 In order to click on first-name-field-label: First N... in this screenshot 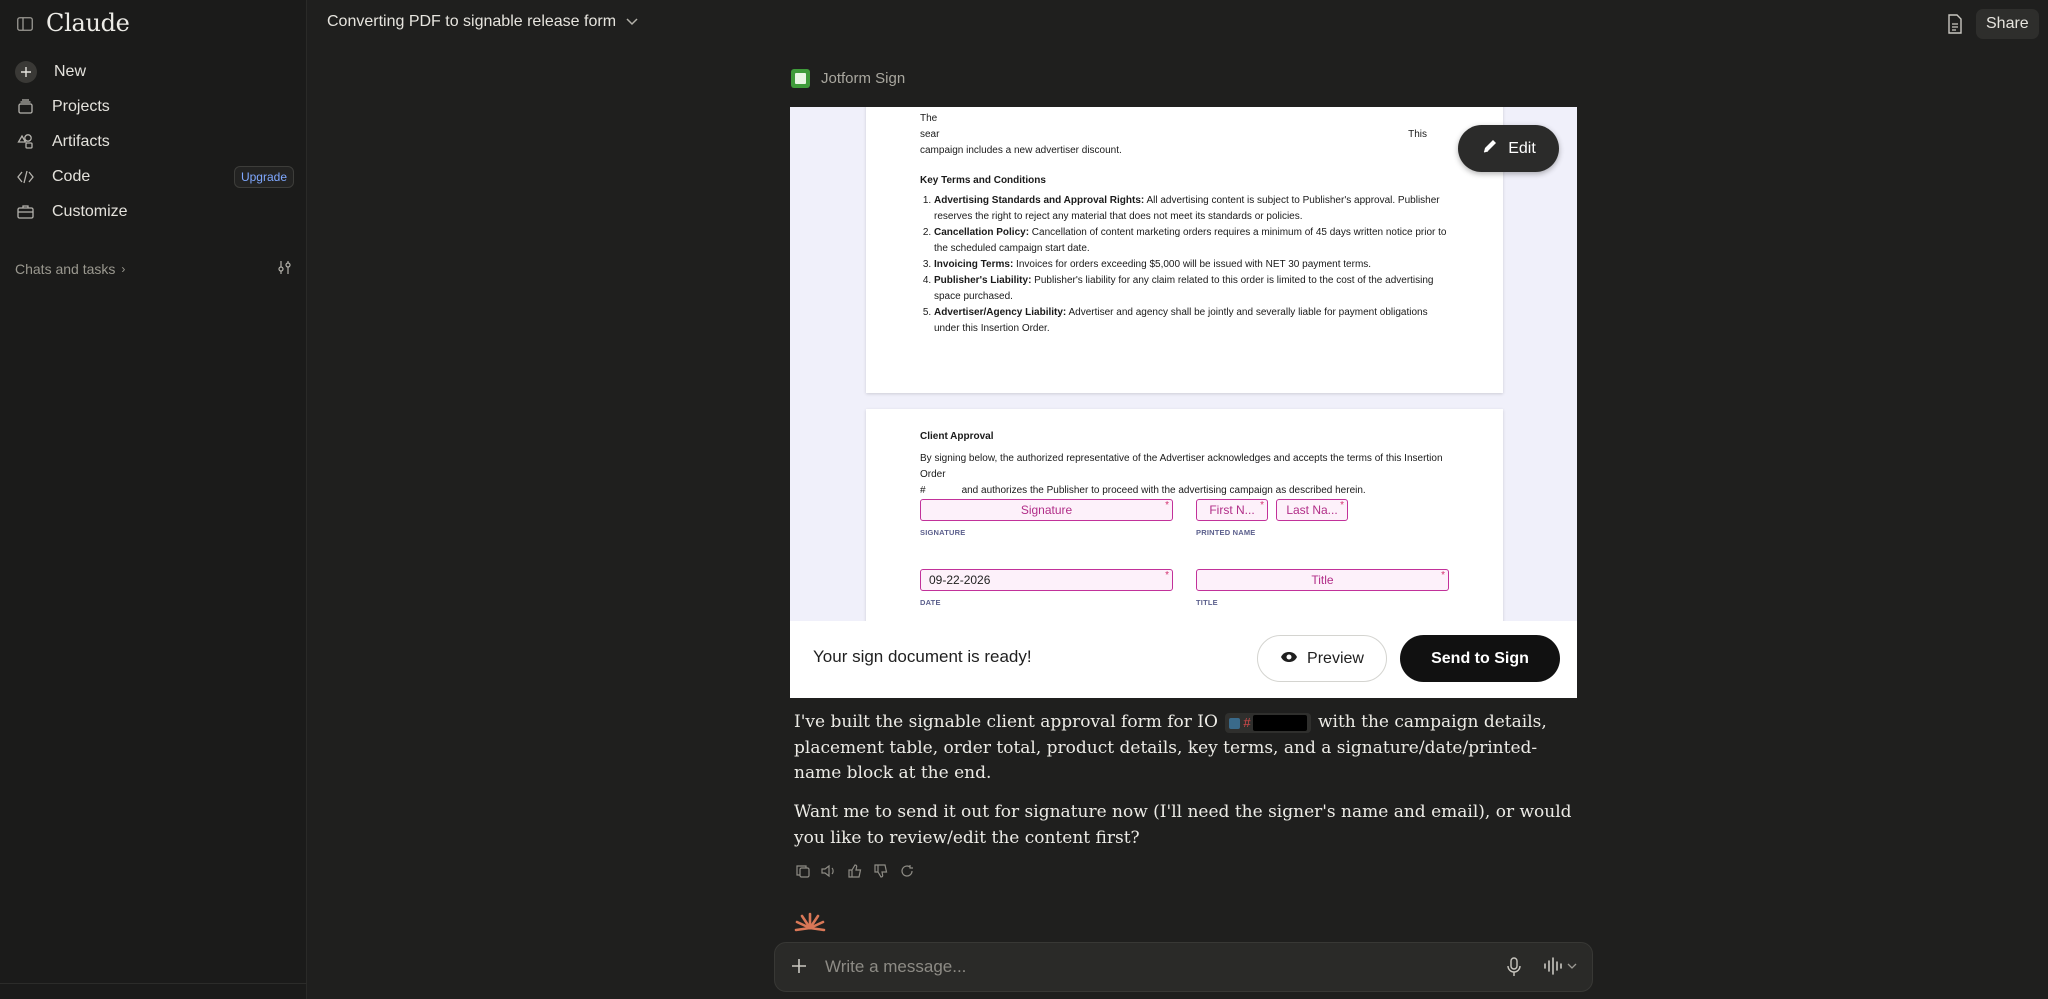, I will do `click(1232, 510)`.